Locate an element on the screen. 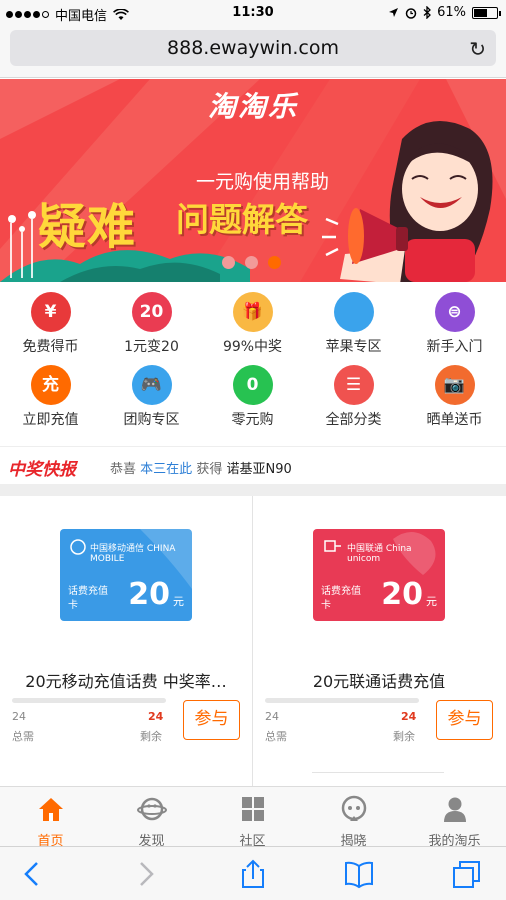  browser-toolbar is located at coordinates (253, 873).